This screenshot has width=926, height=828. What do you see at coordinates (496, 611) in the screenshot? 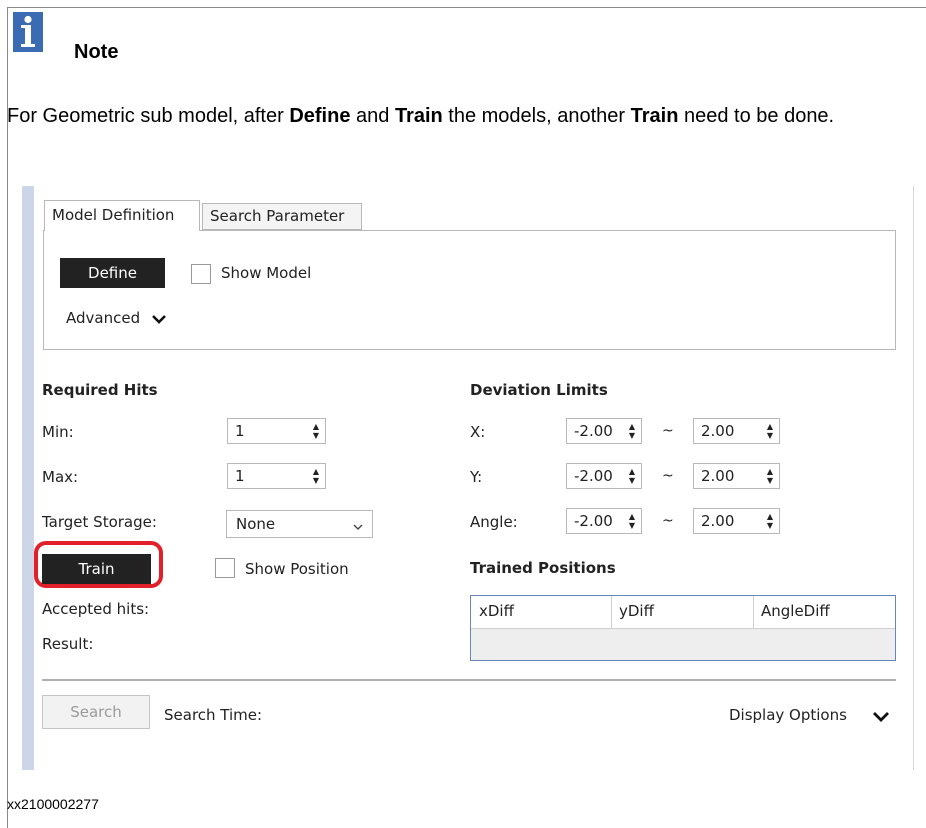
I see `column-header-xdiff: xDiff` at bounding box center [496, 611].